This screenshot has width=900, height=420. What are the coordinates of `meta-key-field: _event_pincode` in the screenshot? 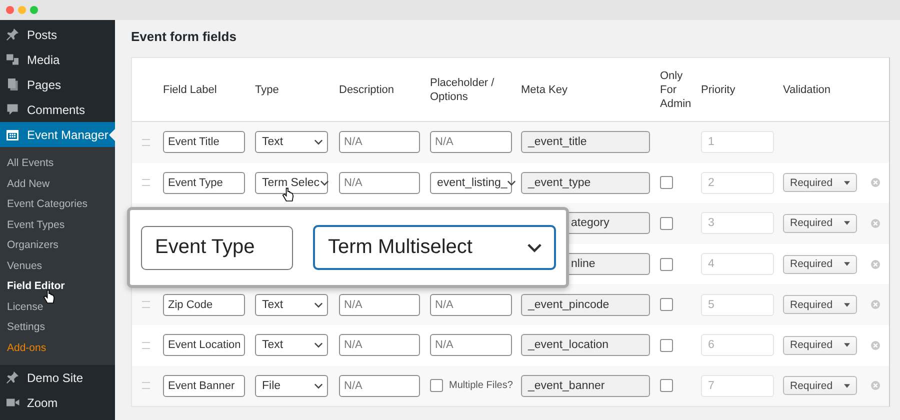 It's located at (585, 305).